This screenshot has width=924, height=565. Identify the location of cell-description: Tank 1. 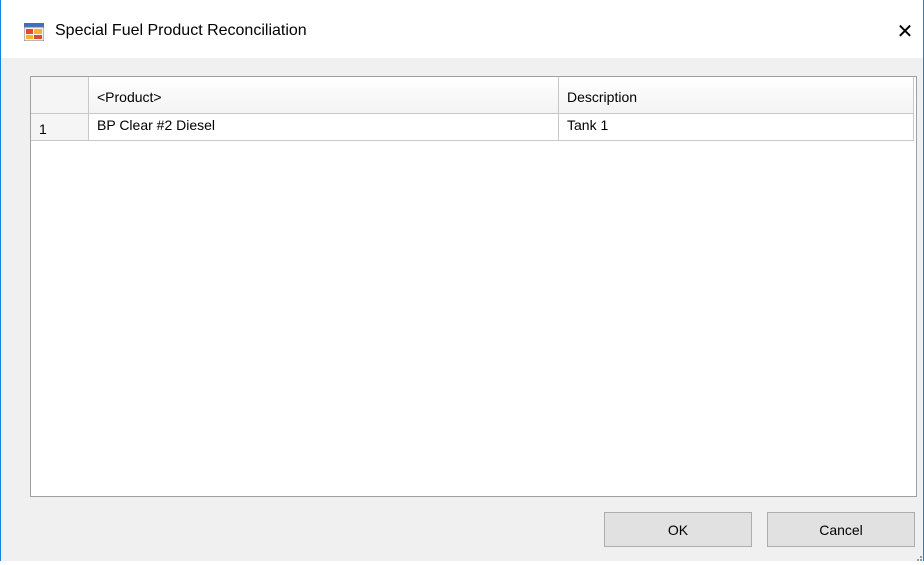
(736, 127).